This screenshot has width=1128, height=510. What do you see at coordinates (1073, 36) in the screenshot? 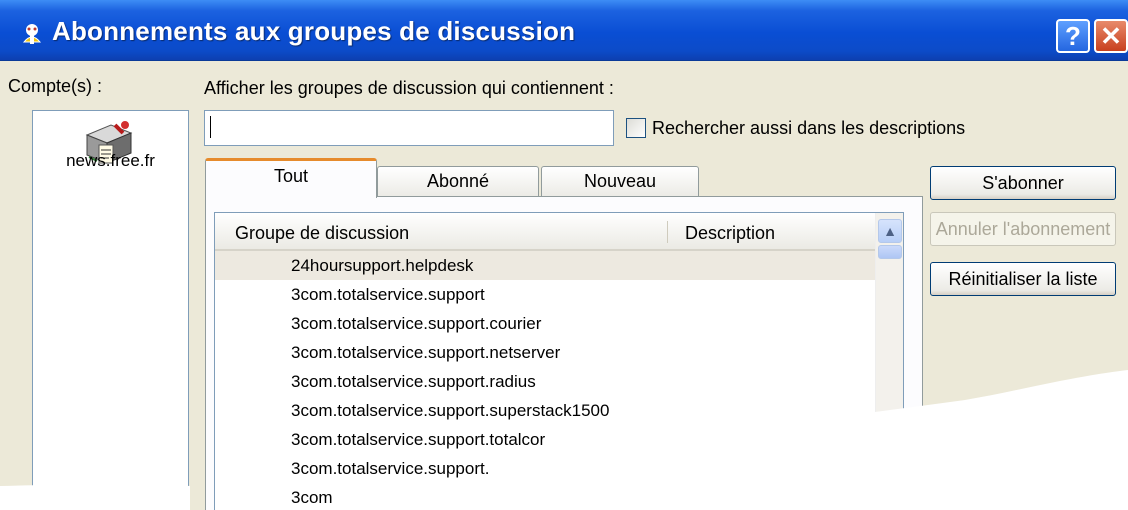
I see `help-button: ?` at bounding box center [1073, 36].